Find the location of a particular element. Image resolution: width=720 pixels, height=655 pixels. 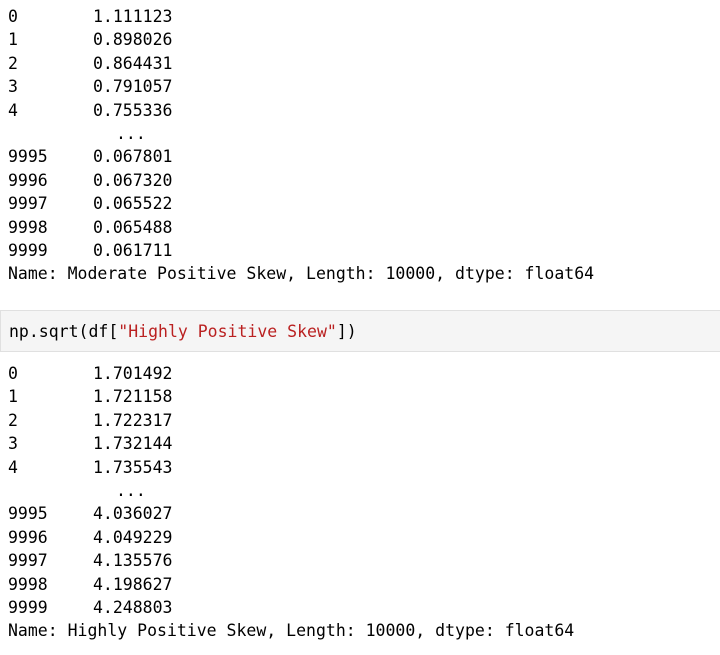

row-value: 1.722317 is located at coordinates (133, 420).